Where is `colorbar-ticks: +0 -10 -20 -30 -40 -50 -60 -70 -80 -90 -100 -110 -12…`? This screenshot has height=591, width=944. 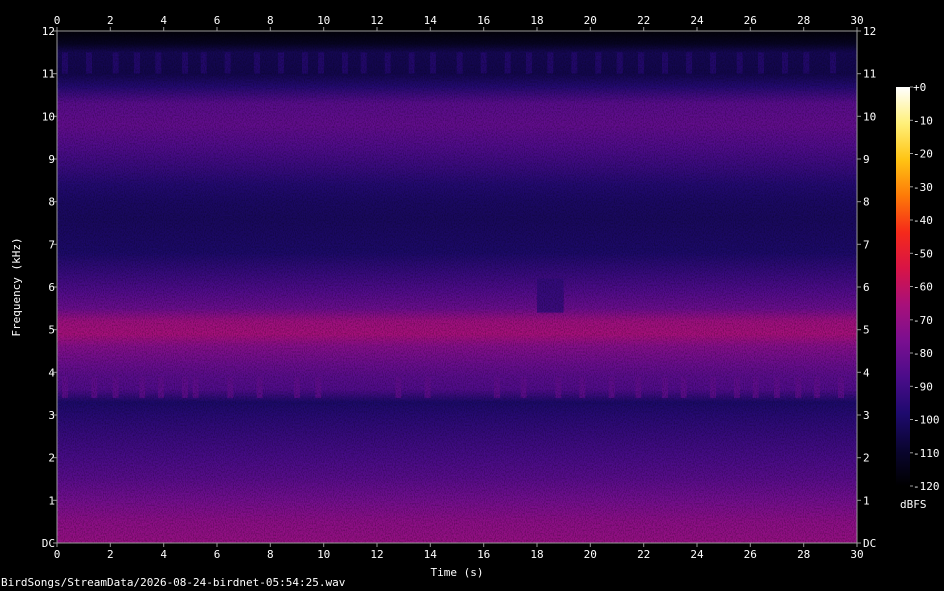
colorbar-ticks: +0 -10 -20 -30 -40 -50 -60 -70 -80 -90 -100 -110 -12… is located at coordinates (925, 287).